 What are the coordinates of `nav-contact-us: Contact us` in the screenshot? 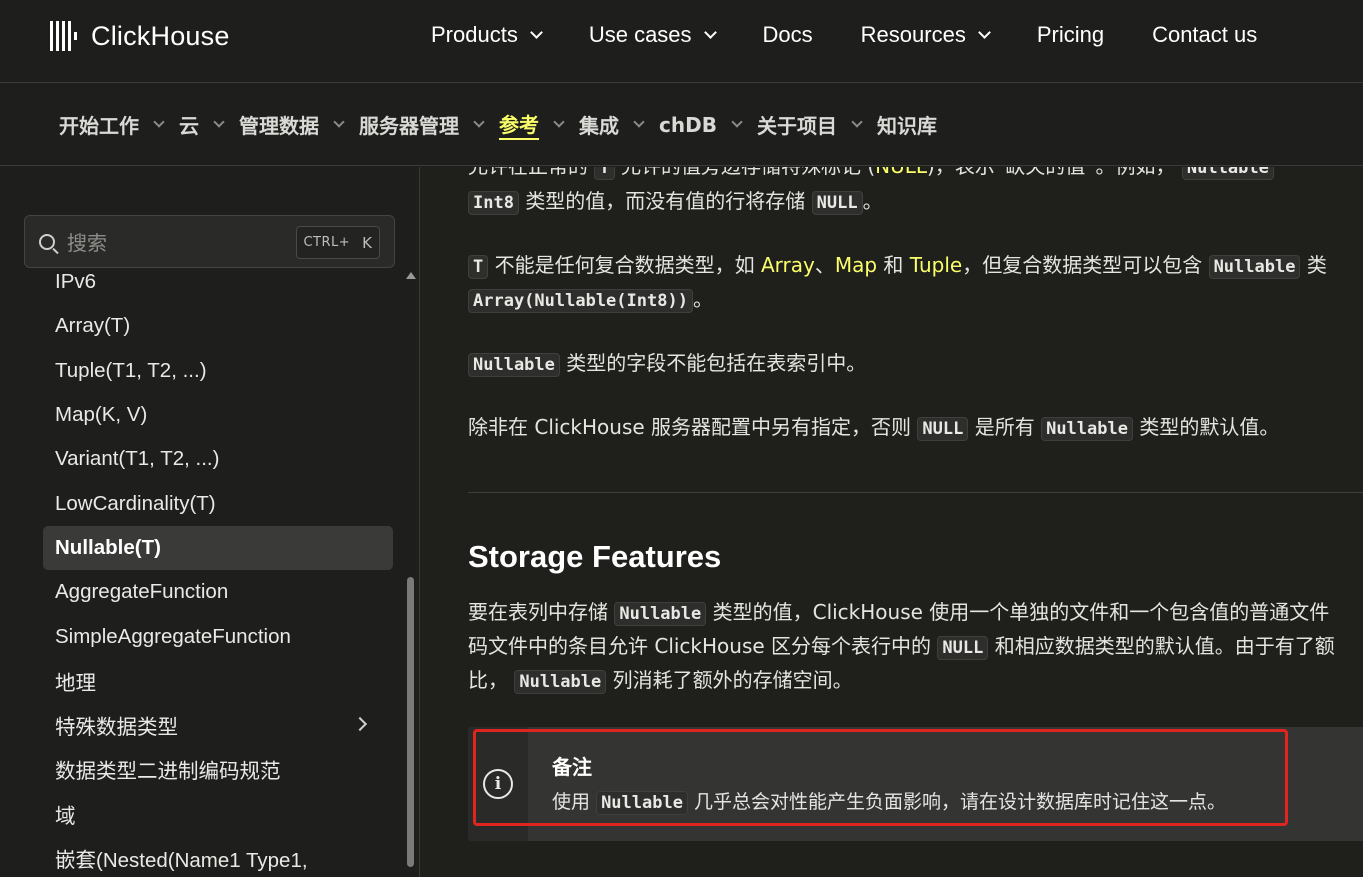 It's located at (1204, 35).